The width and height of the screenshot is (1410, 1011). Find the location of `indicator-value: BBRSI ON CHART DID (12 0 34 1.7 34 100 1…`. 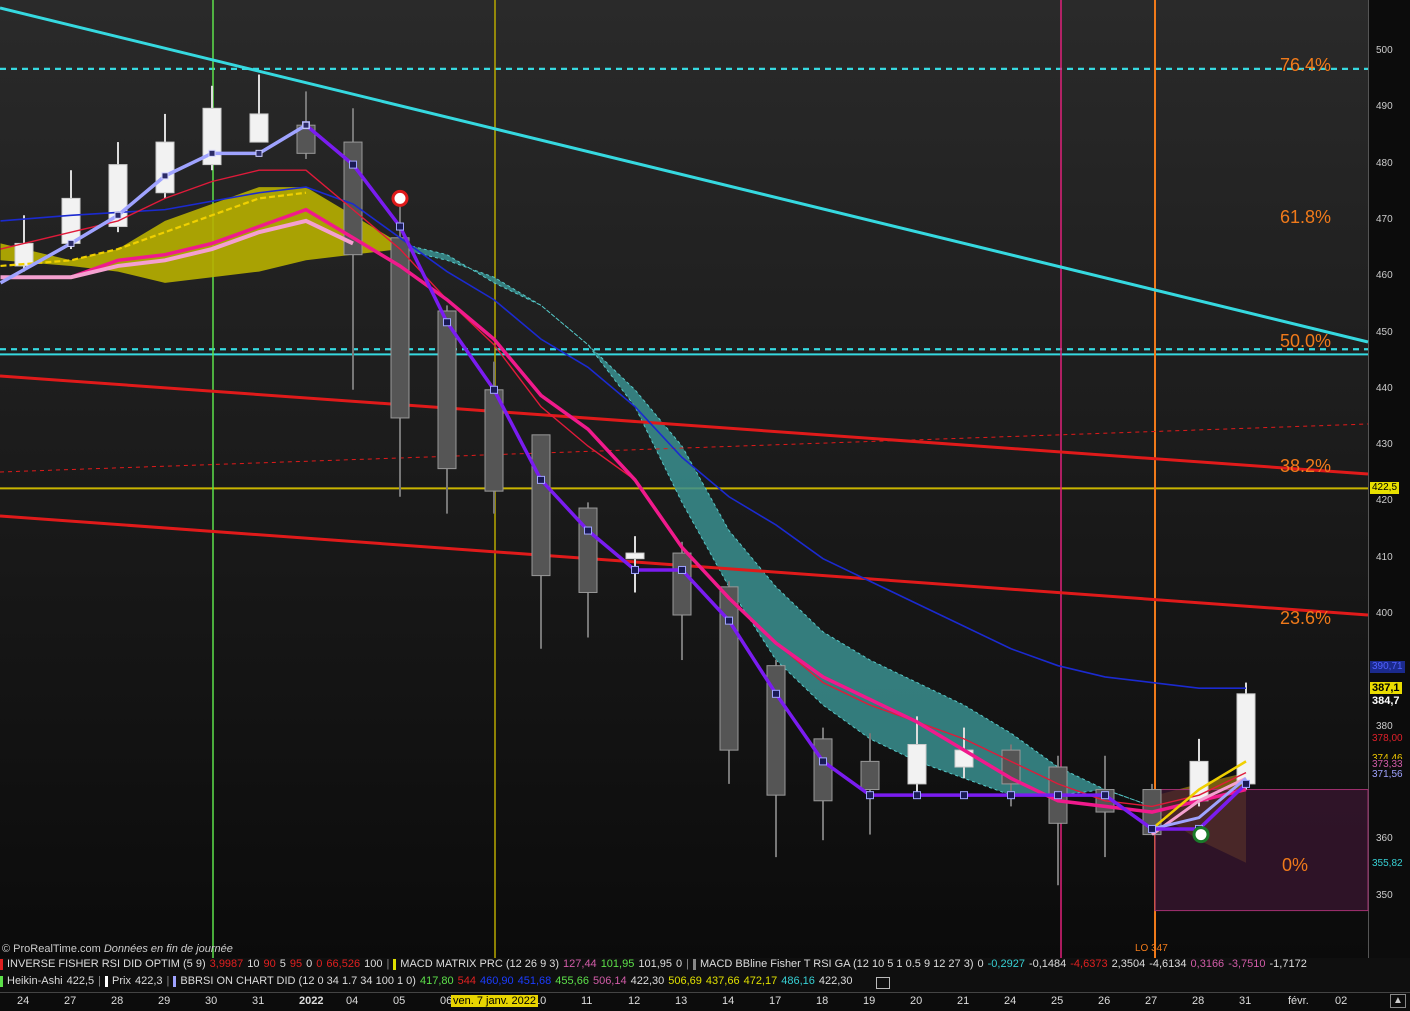

indicator-value: BBRSI ON CHART DID (12 0 34 1.7 34 100 1… is located at coordinates (298, 981).